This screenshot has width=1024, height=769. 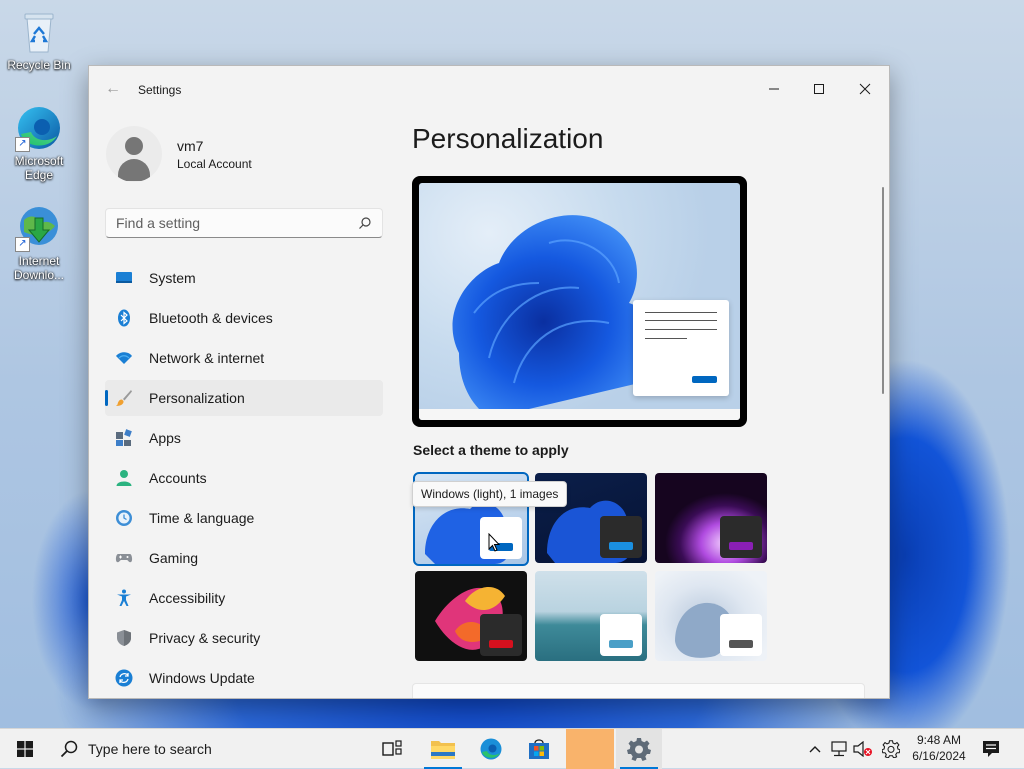 What do you see at coordinates (638, 690) in the screenshot?
I see `settings-card` at bounding box center [638, 690].